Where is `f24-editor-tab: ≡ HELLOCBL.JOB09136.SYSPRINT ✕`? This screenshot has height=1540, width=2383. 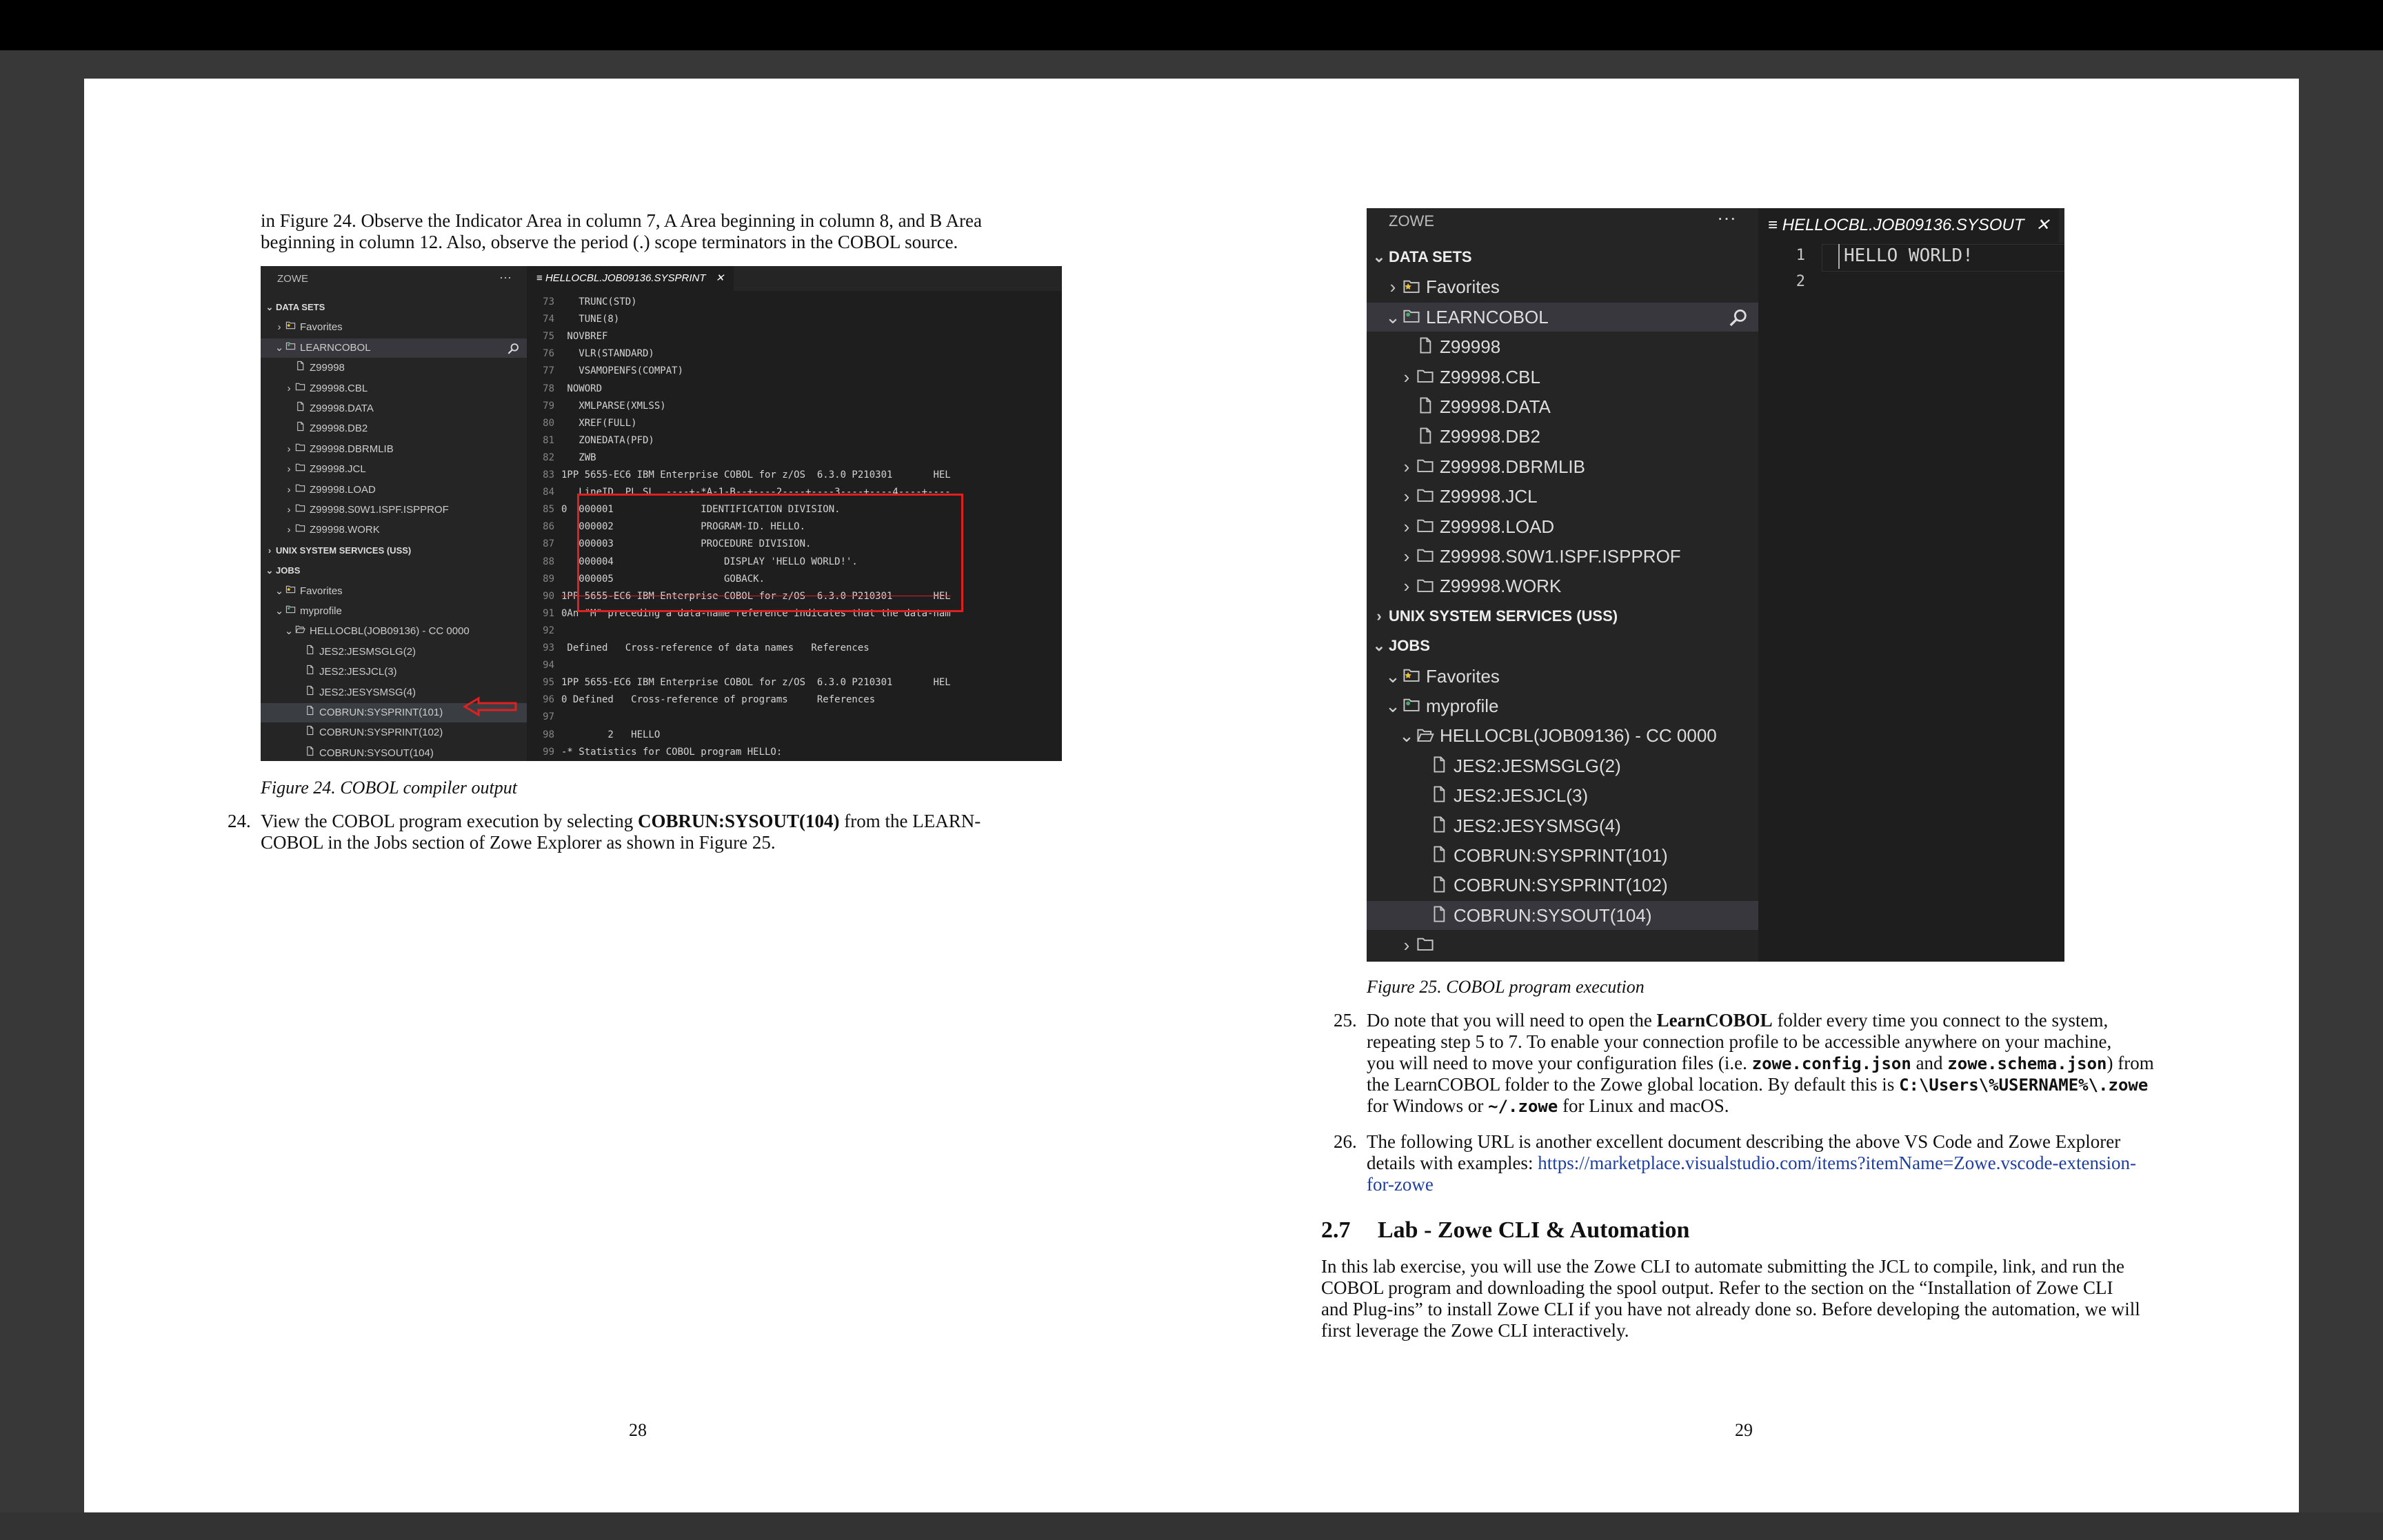
f24-editor-tab: ≡ HELLOCBL.JOB09136.SYSPRINT ✕ is located at coordinates (630, 278).